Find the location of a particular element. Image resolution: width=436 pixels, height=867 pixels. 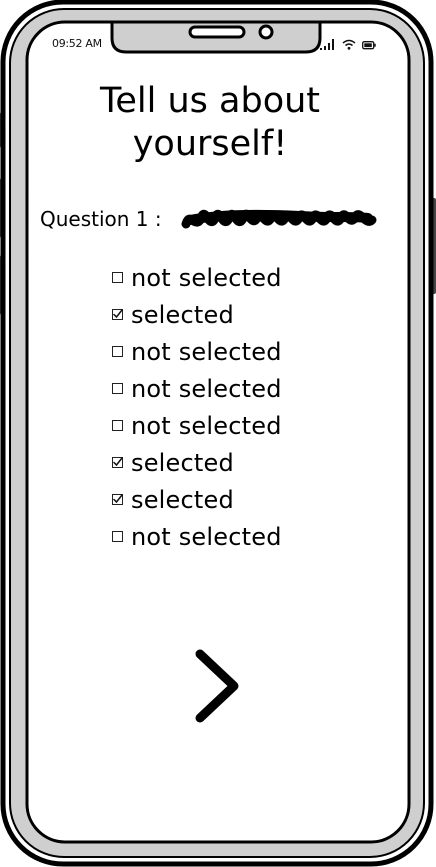

chevron-right-icon is located at coordinates (218, 686).